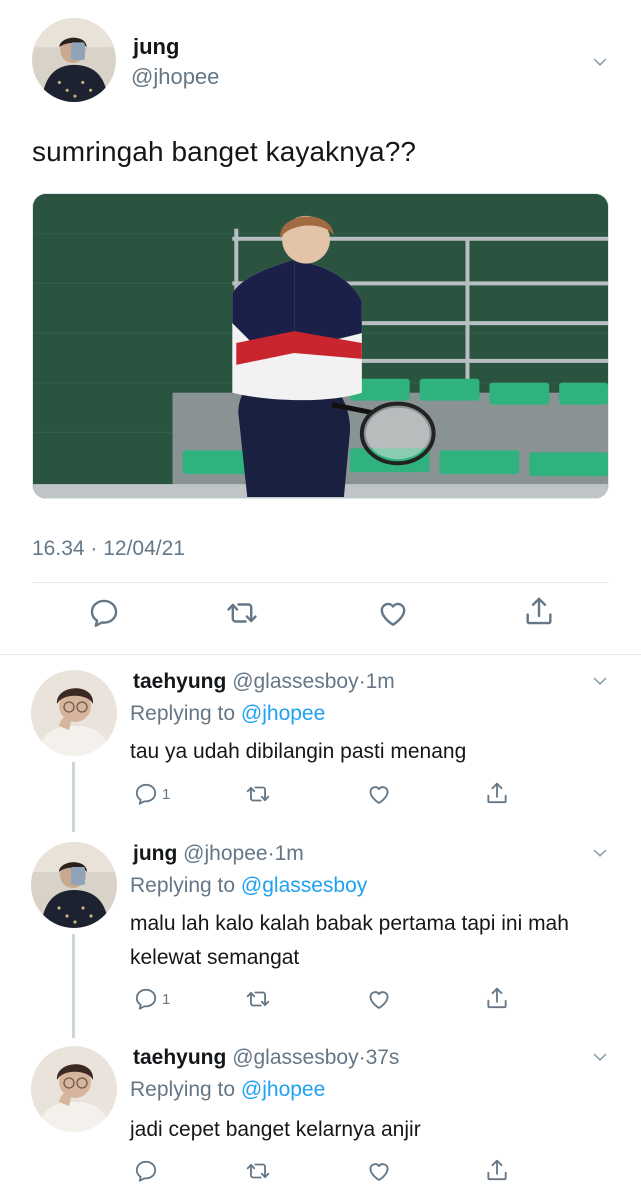 Image resolution: width=641 pixels, height=1200 pixels. Describe the element at coordinates (383, 1057) in the screenshot. I see `reply-time: 37s` at that location.